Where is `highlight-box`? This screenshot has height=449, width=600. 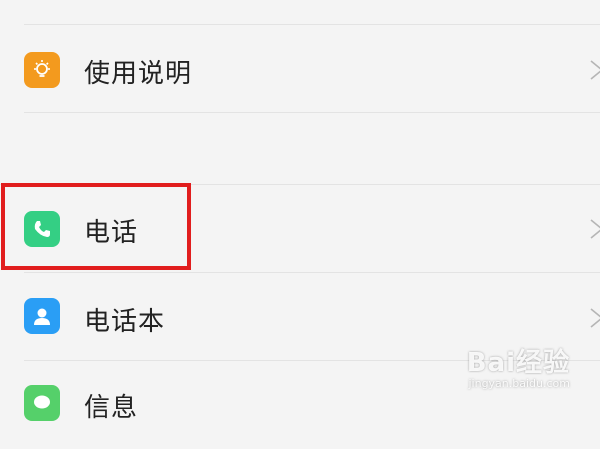 highlight-box is located at coordinates (96, 226).